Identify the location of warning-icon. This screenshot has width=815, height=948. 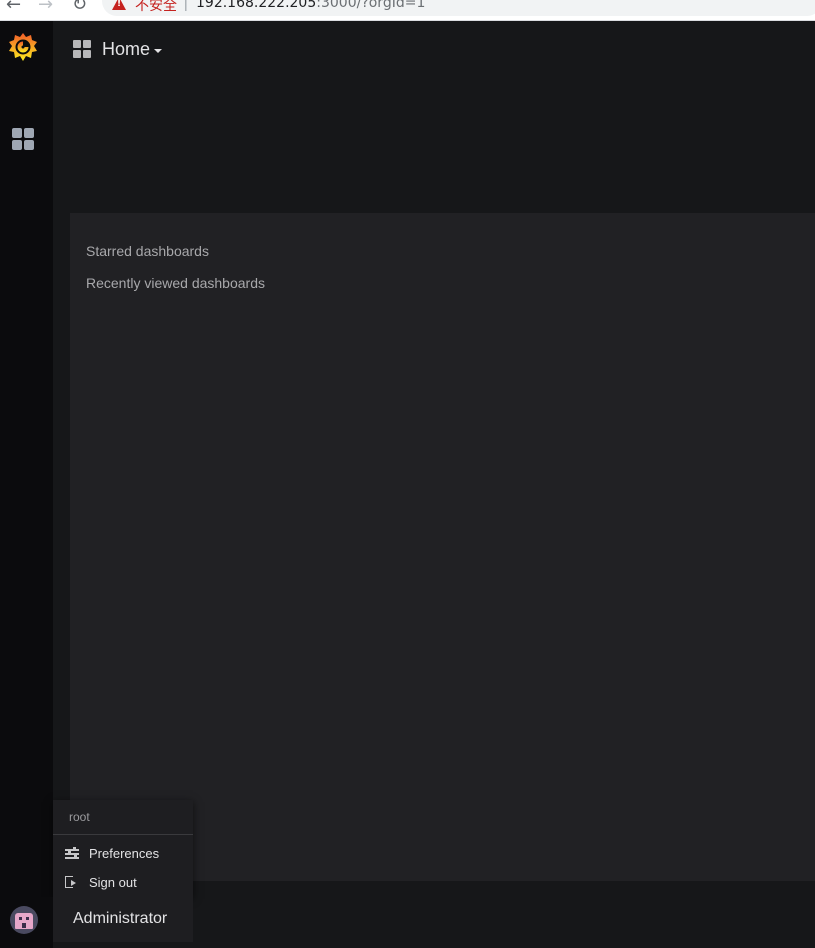
(119, 5).